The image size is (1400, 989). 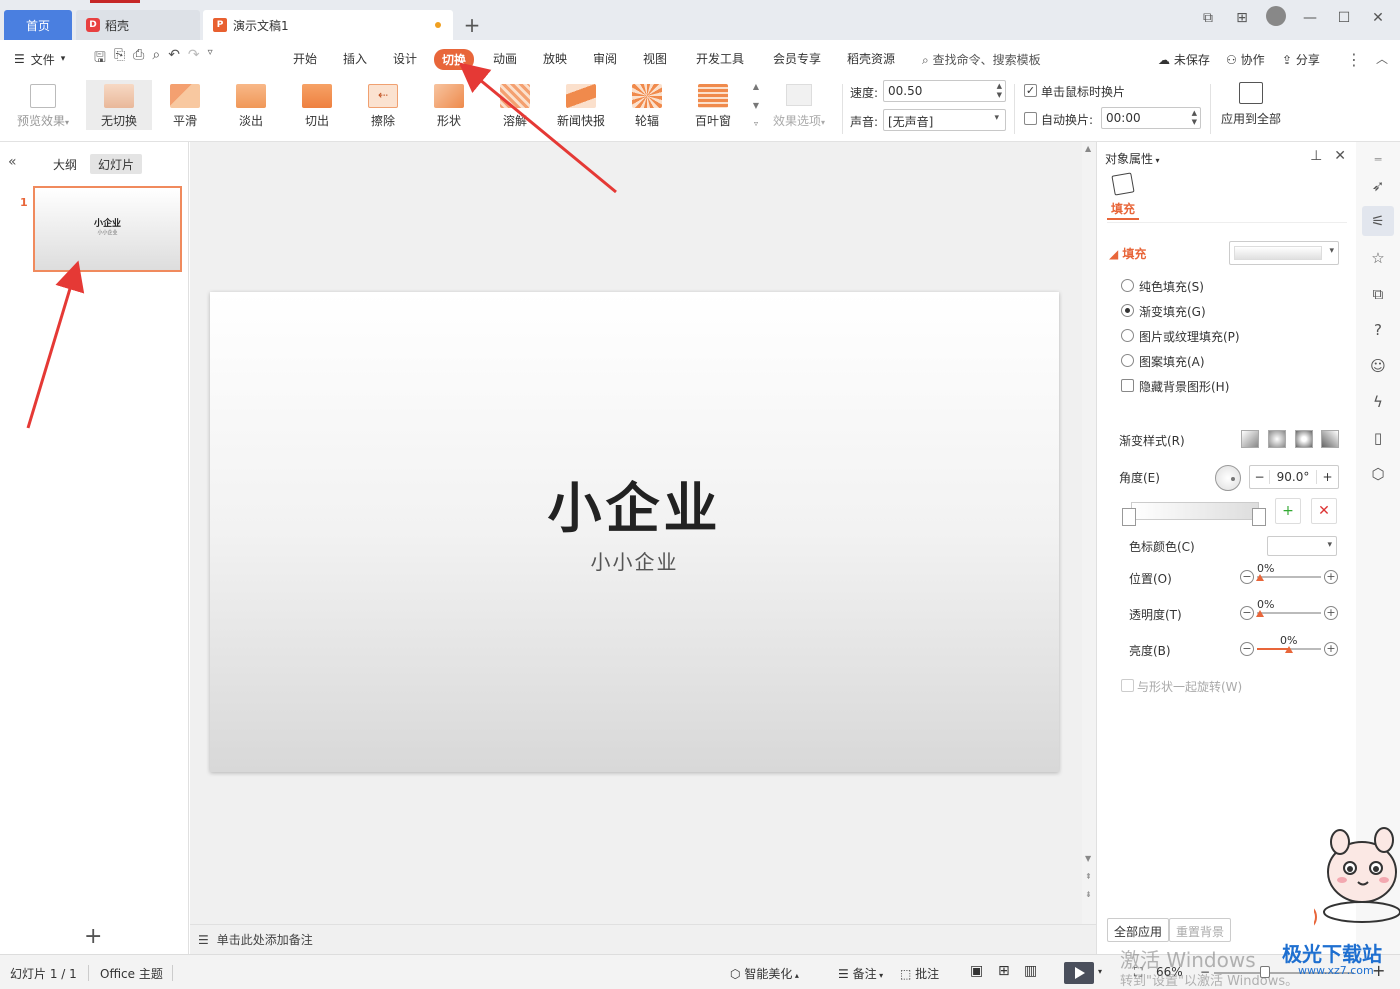 I want to click on dual-window-icon: ⧉, so click(x=1208, y=18).